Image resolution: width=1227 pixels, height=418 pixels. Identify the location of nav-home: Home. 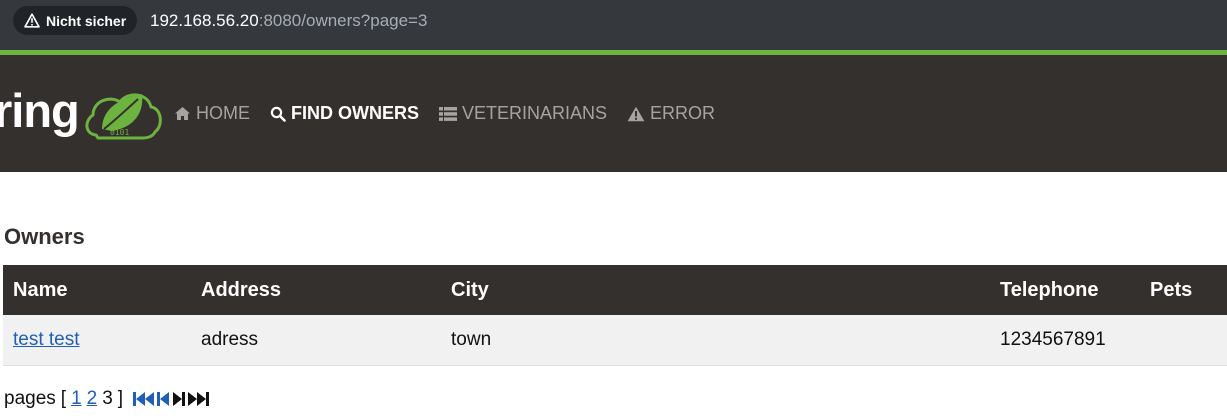
(212, 113).